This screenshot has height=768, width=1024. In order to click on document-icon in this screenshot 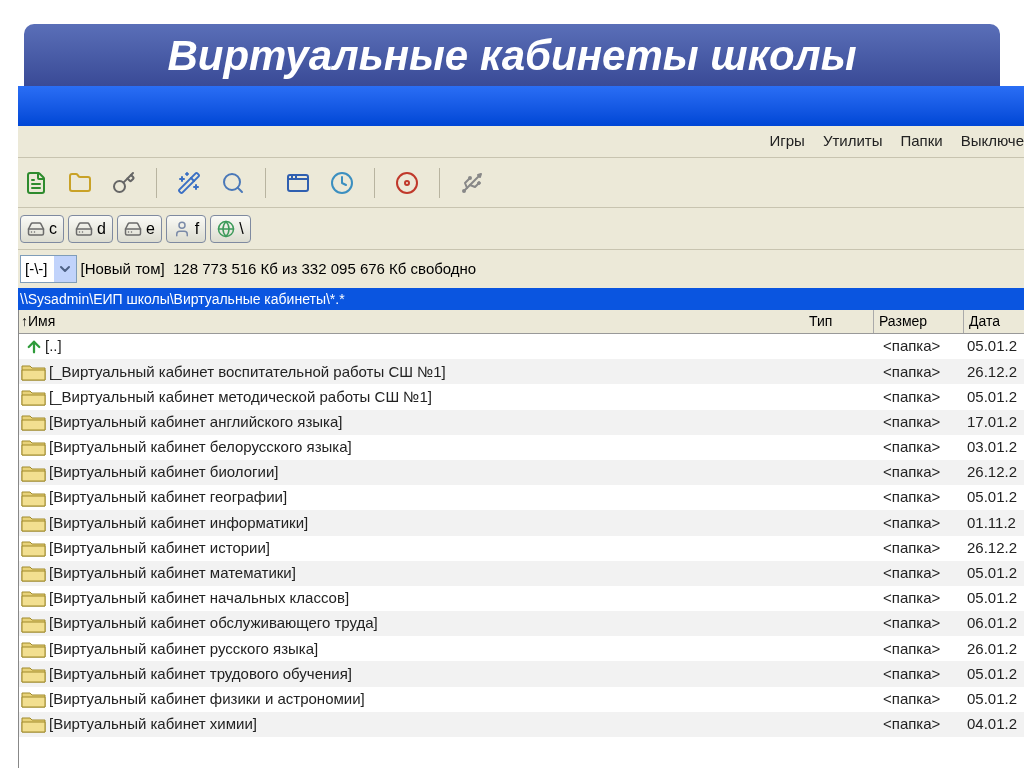, I will do `click(36, 182)`.